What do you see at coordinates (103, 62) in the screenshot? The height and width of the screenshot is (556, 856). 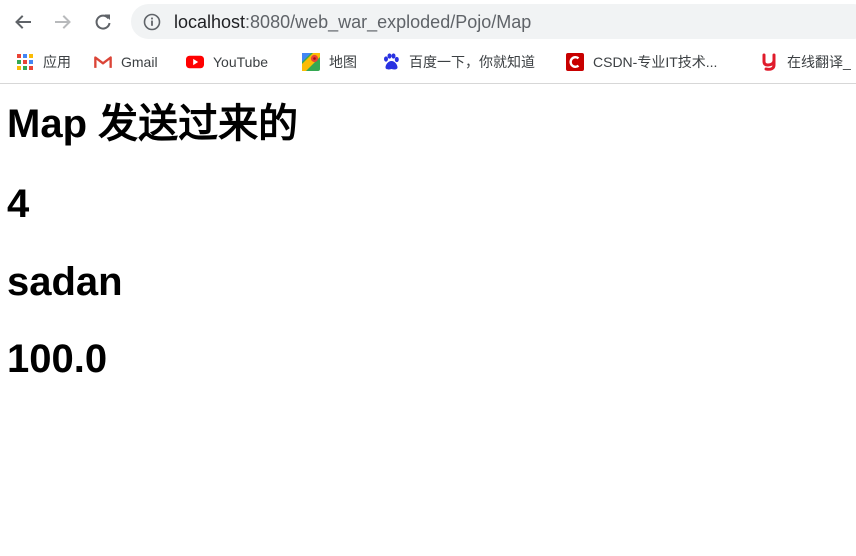 I see `gmail-icon` at bounding box center [103, 62].